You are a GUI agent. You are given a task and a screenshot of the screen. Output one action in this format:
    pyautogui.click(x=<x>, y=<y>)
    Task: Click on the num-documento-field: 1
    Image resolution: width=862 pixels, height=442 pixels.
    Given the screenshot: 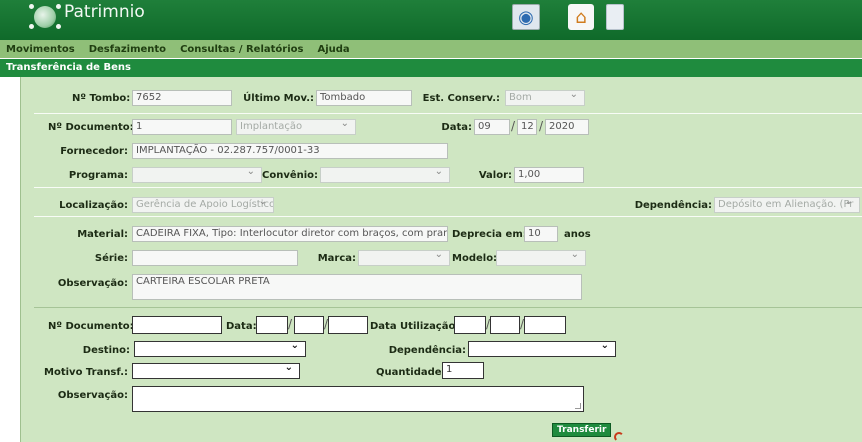 What is the action you would take?
    pyautogui.click(x=182, y=127)
    